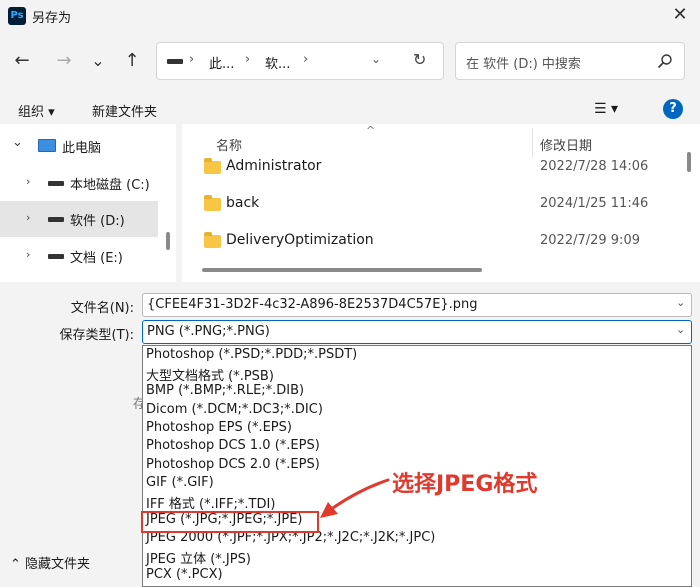 This screenshot has width=700, height=587. What do you see at coordinates (198, 557) in the screenshot?
I see `dropdown-option-jps: JPEG 立体 (*.JPS)` at bounding box center [198, 557].